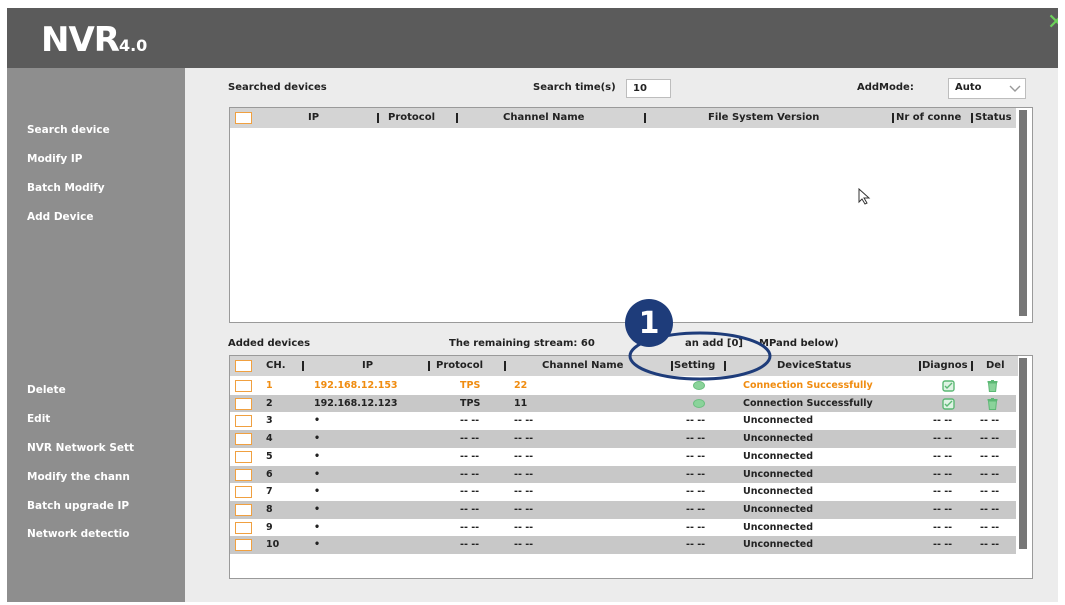 The height and width of the screenshot is (605, 1065). I want to click on sidebar-item-batch-modify: Batch Modify, so click(66, 188).